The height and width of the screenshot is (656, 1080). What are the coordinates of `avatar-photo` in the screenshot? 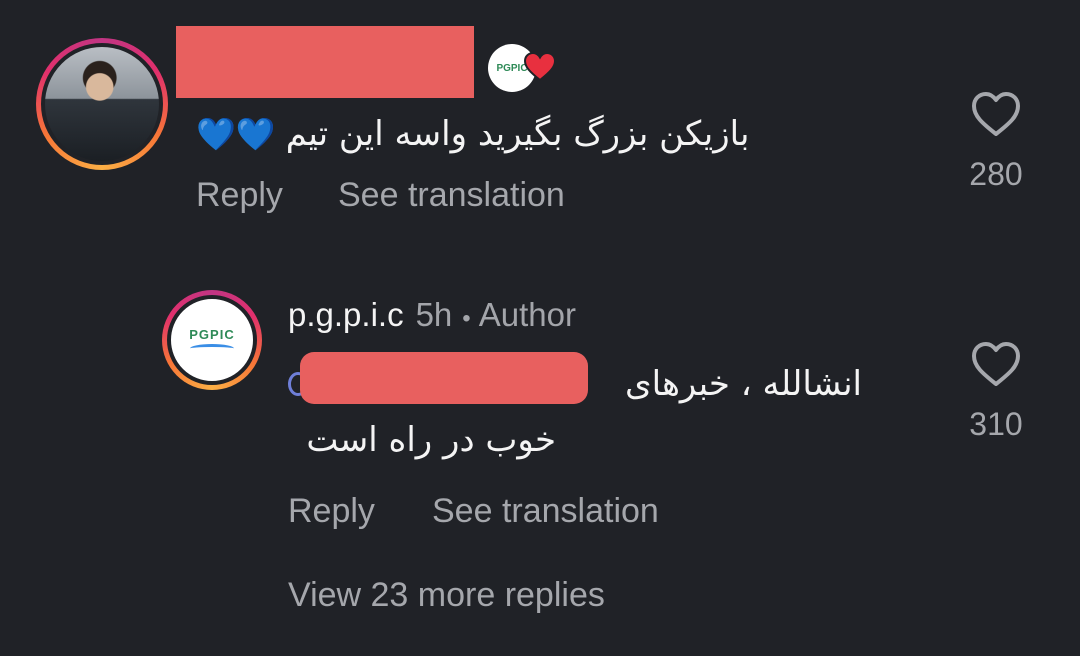 It's located at (102, 104).